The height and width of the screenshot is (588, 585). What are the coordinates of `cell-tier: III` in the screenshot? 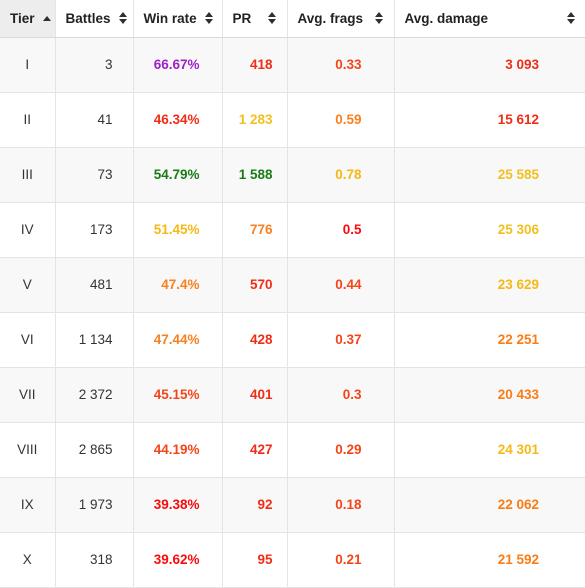 It's located at (28, 175).